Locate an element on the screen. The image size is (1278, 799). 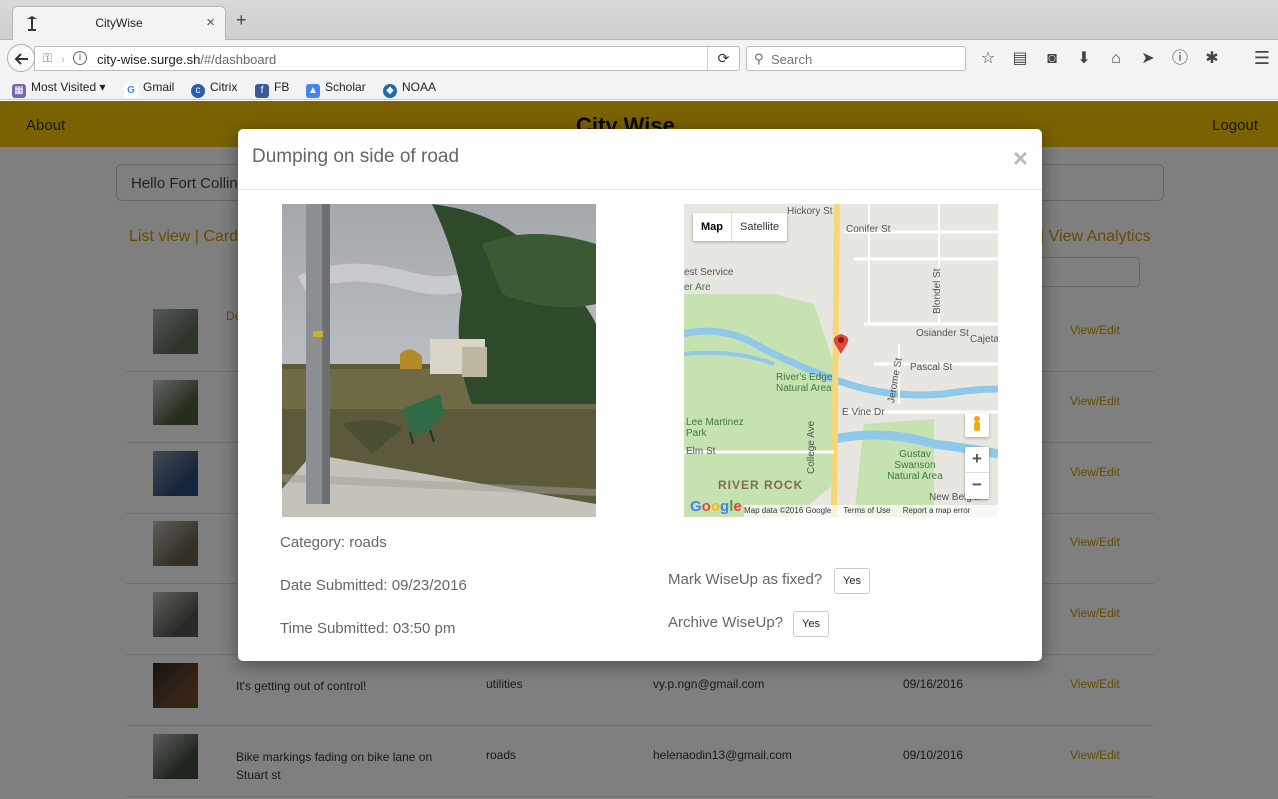
tab-close-icon: × is located at coordinates (210, 22).